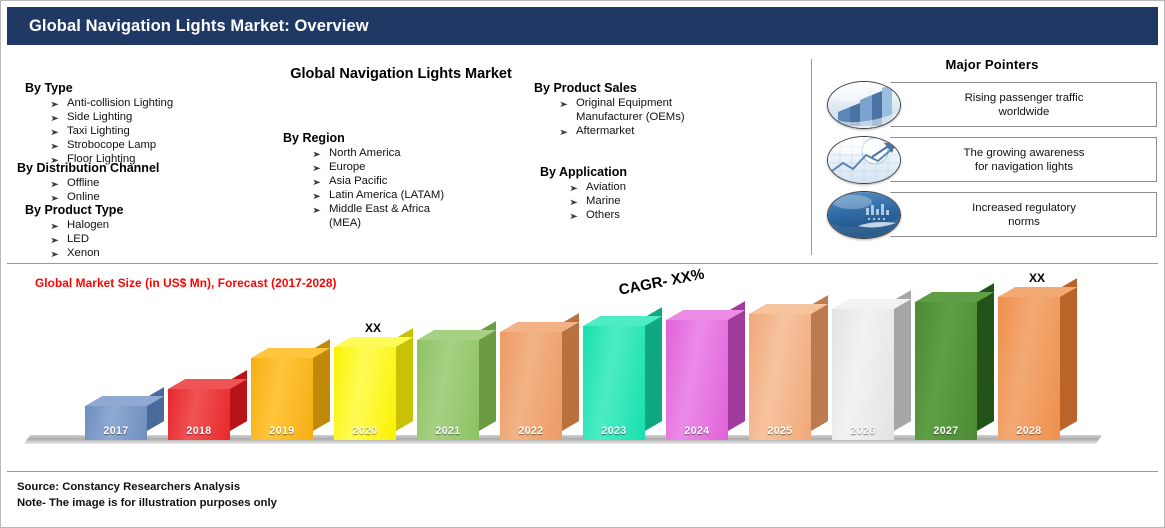 The width and height of the screenshot is (1165, 528). Describe the element at coordinates (864, 105) in the screenshot. I see `bar-chart-icon` at that location.